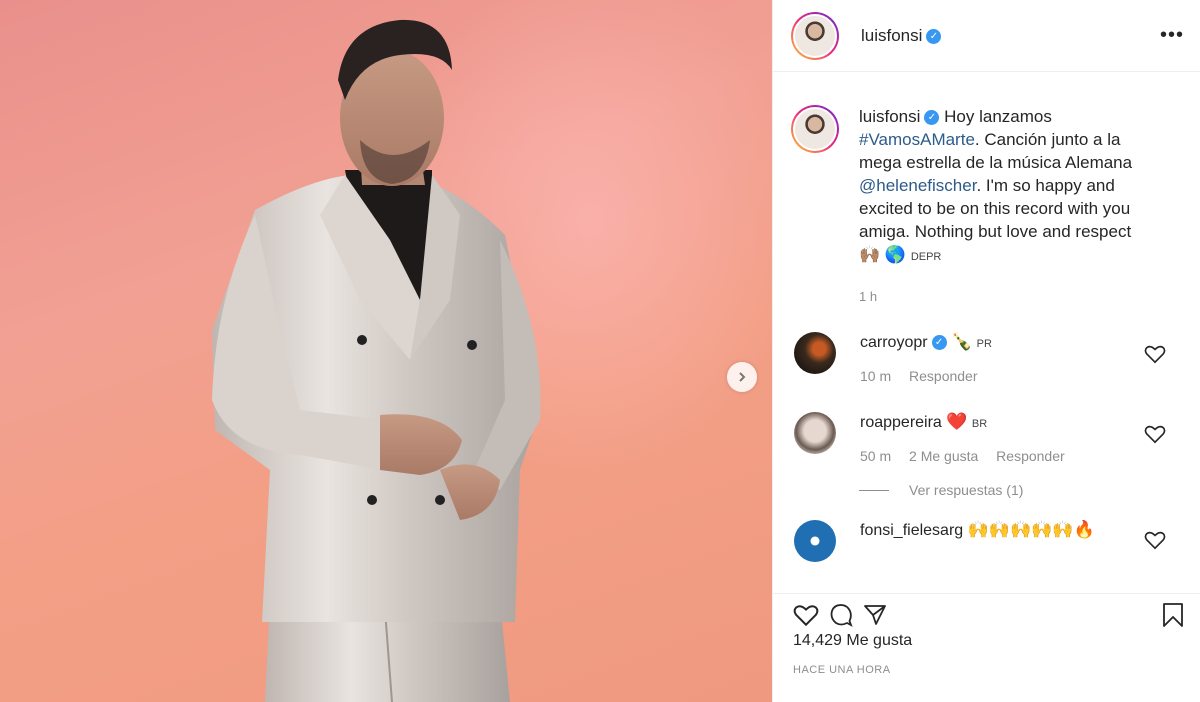 The height and width of the screenshot is (702, 1200). Describe the element at coordinates (917, 185) in the screenshot. I see `mention-link: @helenefischer` at that location.